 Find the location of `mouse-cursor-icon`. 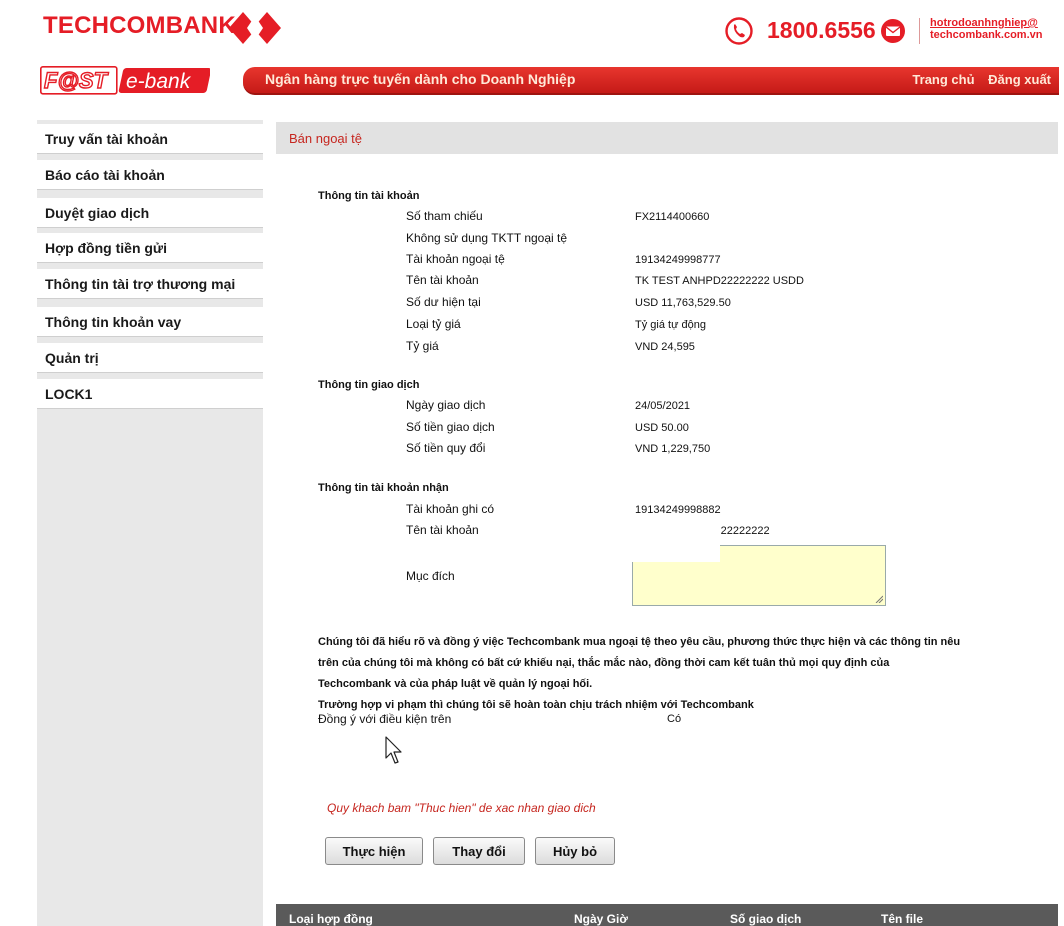

mouse-cursor-icon is located at coordinates (393, 750).